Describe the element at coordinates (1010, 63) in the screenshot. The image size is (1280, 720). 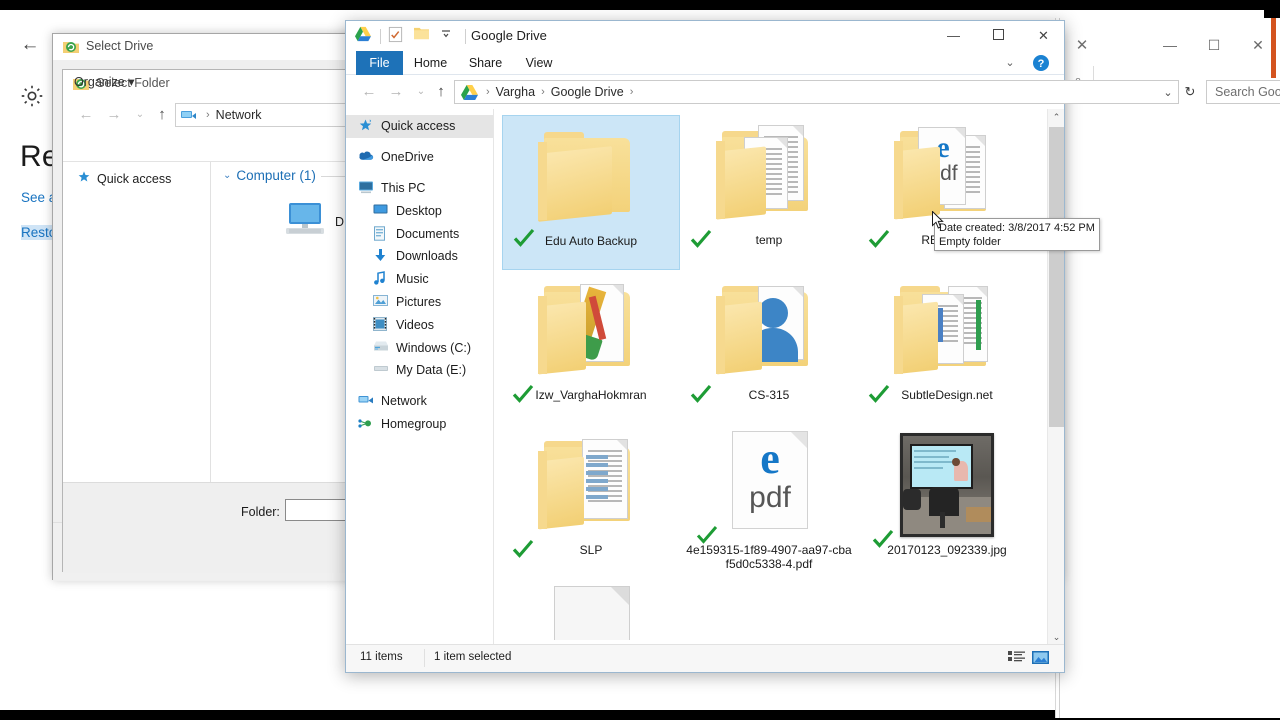
I see `chevron-down-icon: ⌄` at that location.